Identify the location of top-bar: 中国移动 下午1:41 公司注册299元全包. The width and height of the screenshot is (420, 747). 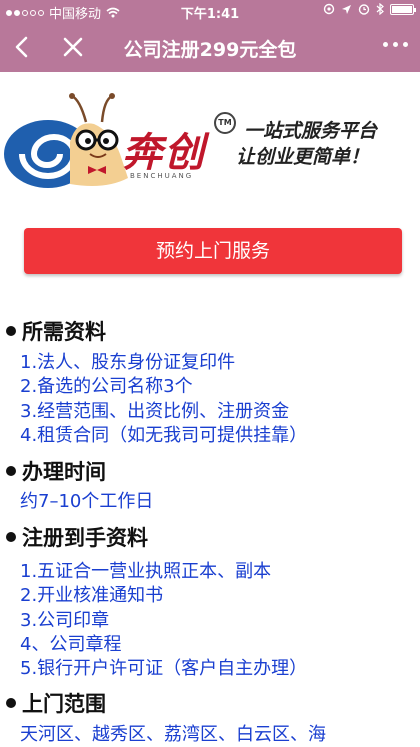
(210, 36).